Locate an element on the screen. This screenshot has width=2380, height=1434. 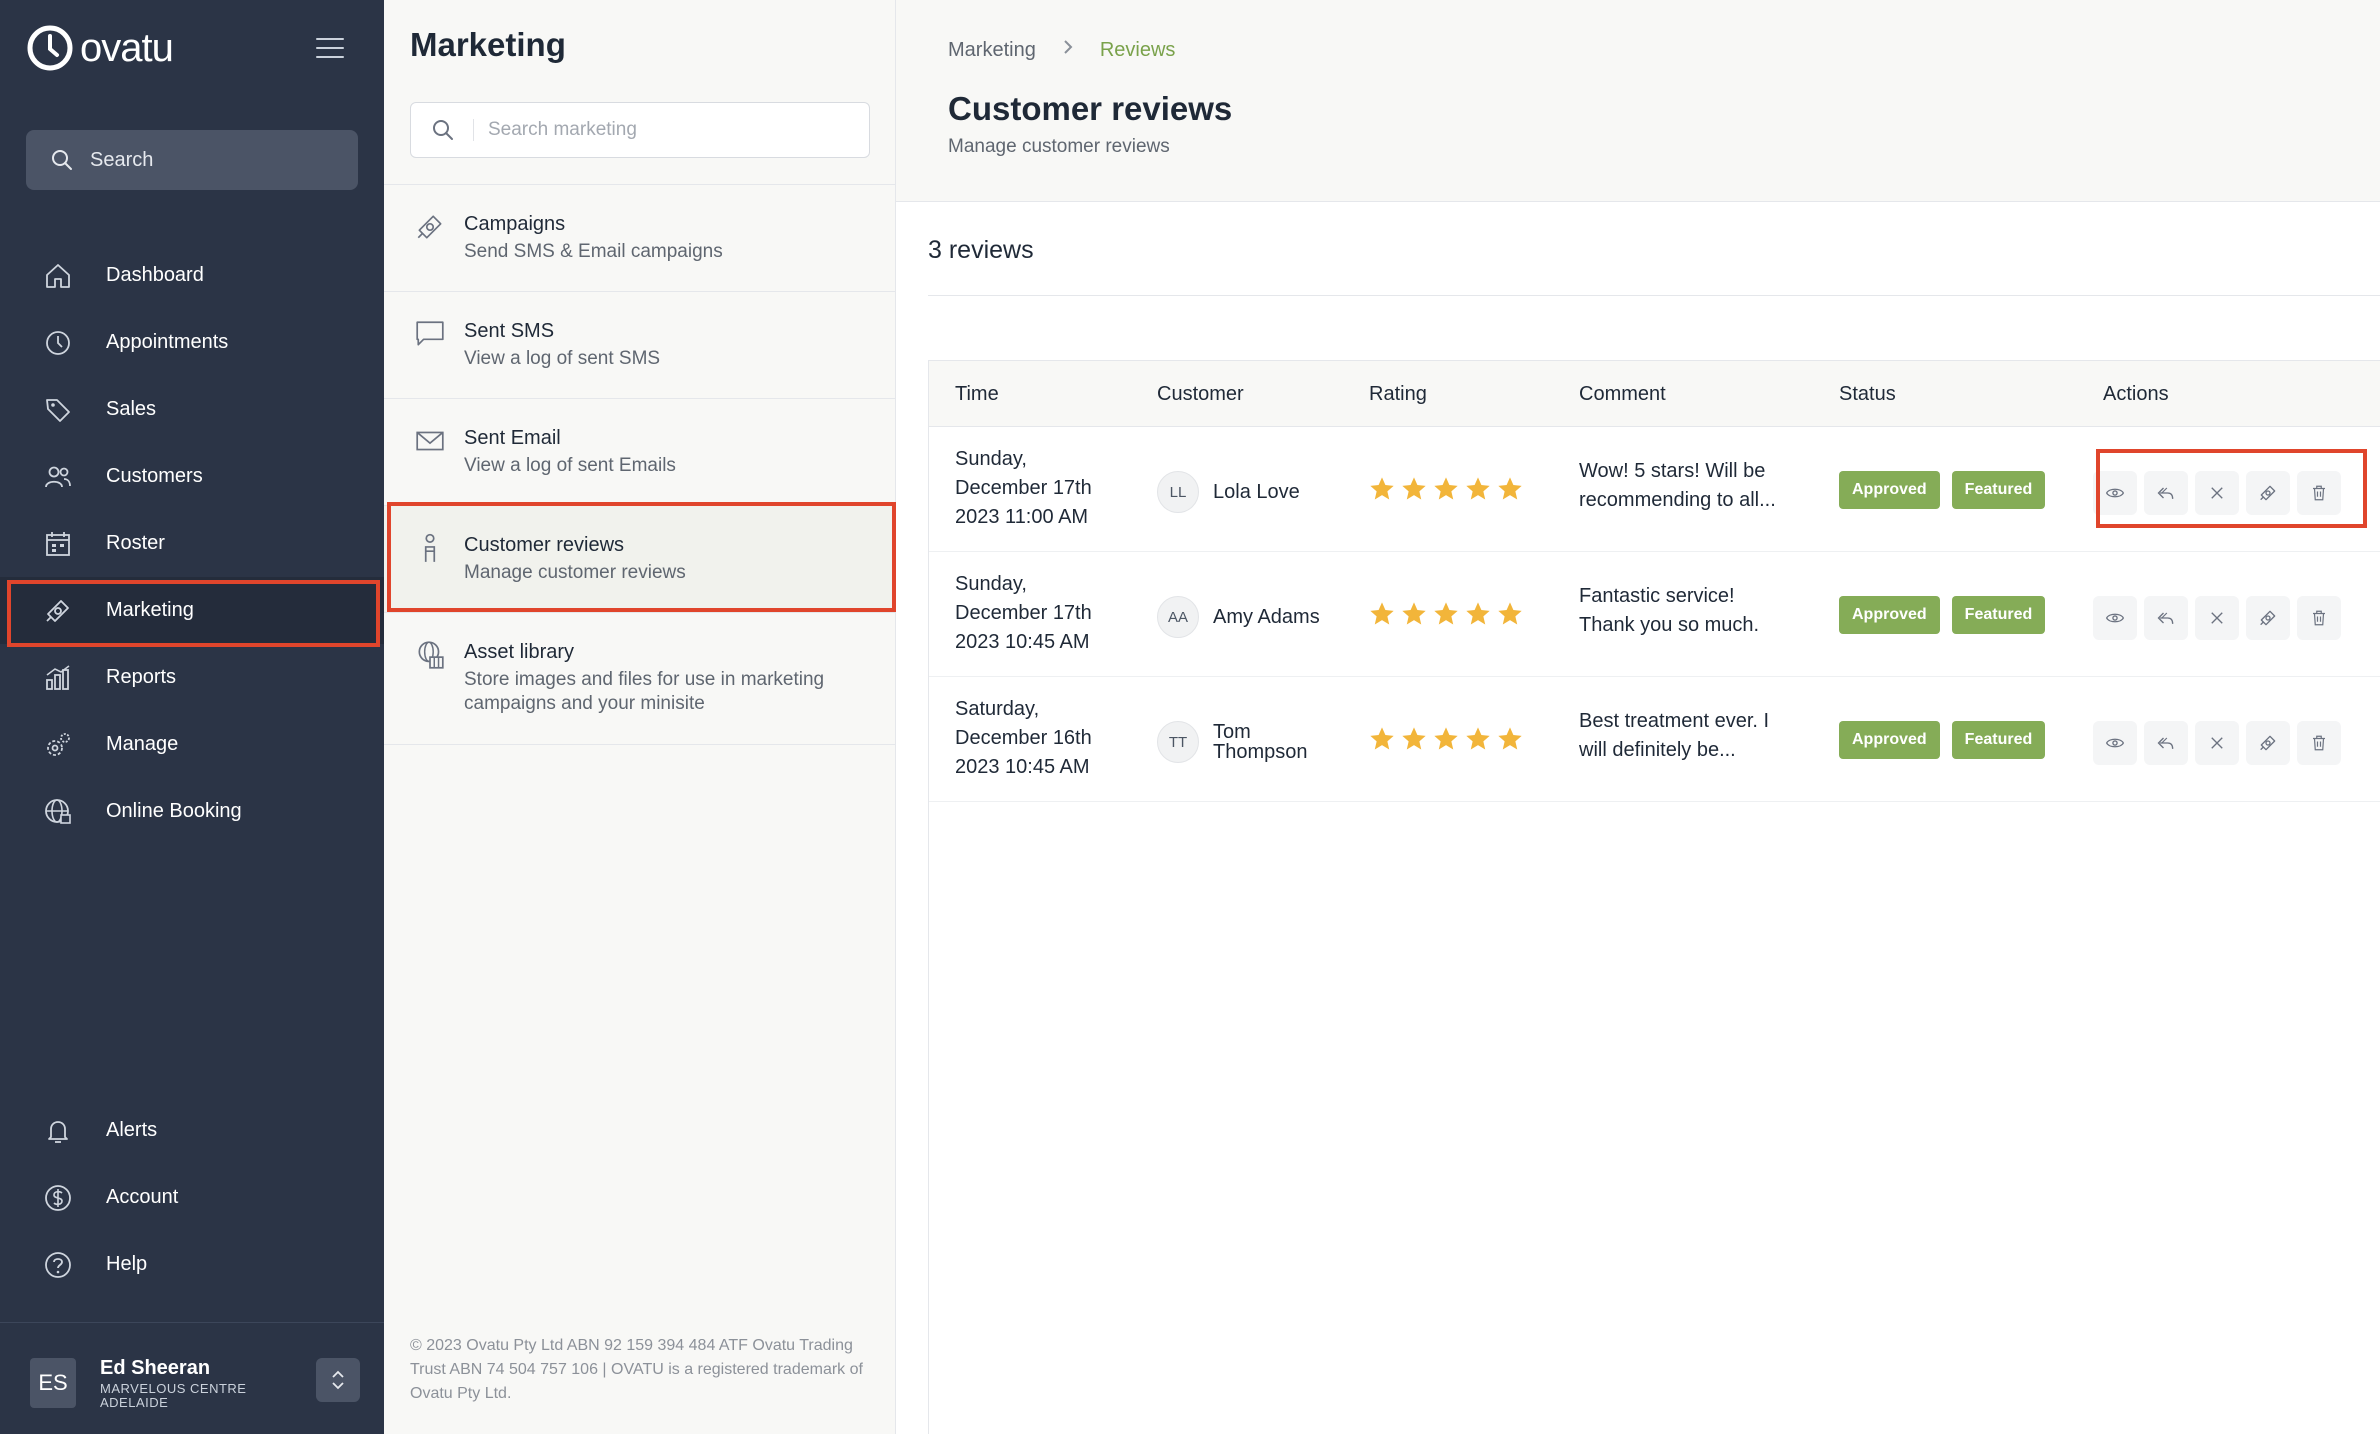
profile-location: MARVELOUS CENTRE ADELAIDE is located at coordinates (173, 1395).